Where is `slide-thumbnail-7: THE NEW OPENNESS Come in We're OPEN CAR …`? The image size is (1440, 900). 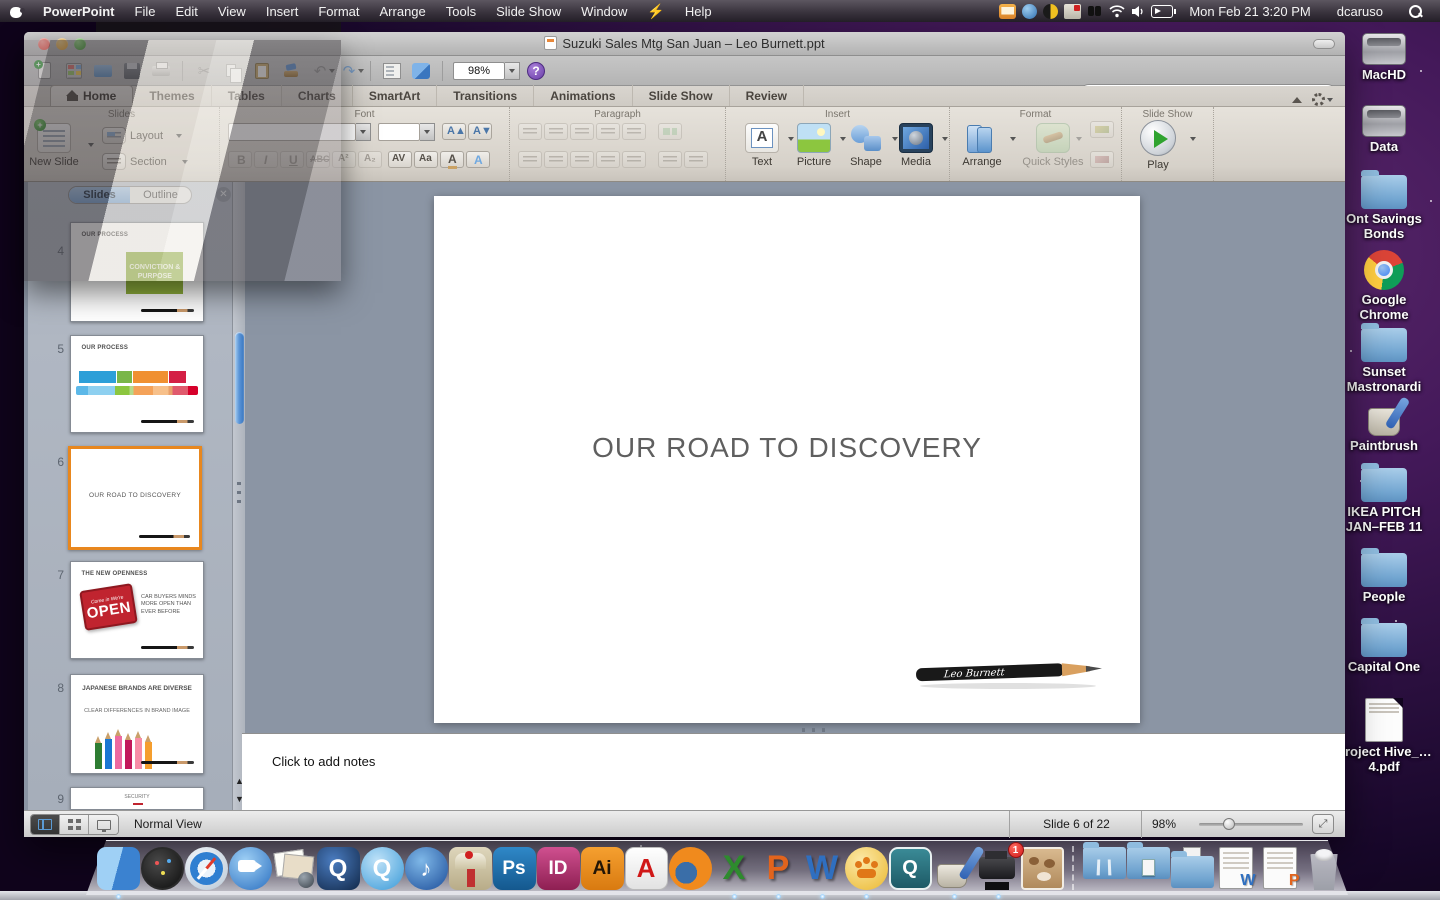 slide-thumbnail-7: THE NEW OPENNESS Come in We're OPEN CAR … is located at coordinates (137, 610).